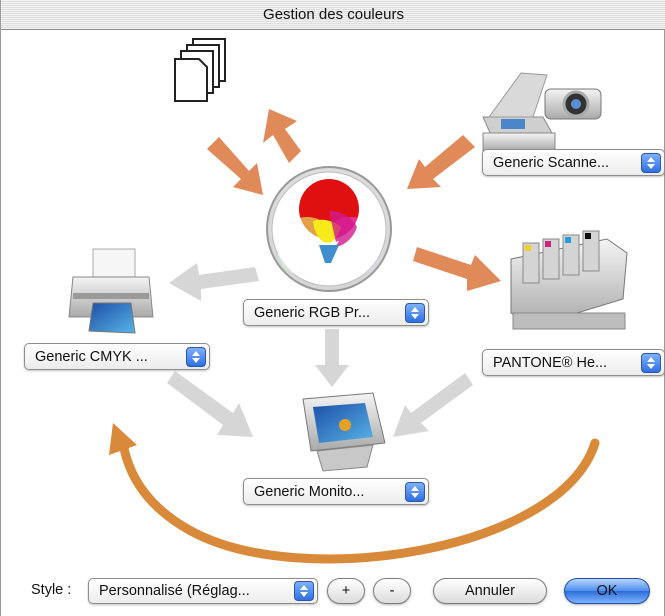 This screenshot has width=665, height=616. Describe the element at coordinates (332, 358) in the screenshot. I see `arrow-rgb-to-monitor` at that location.